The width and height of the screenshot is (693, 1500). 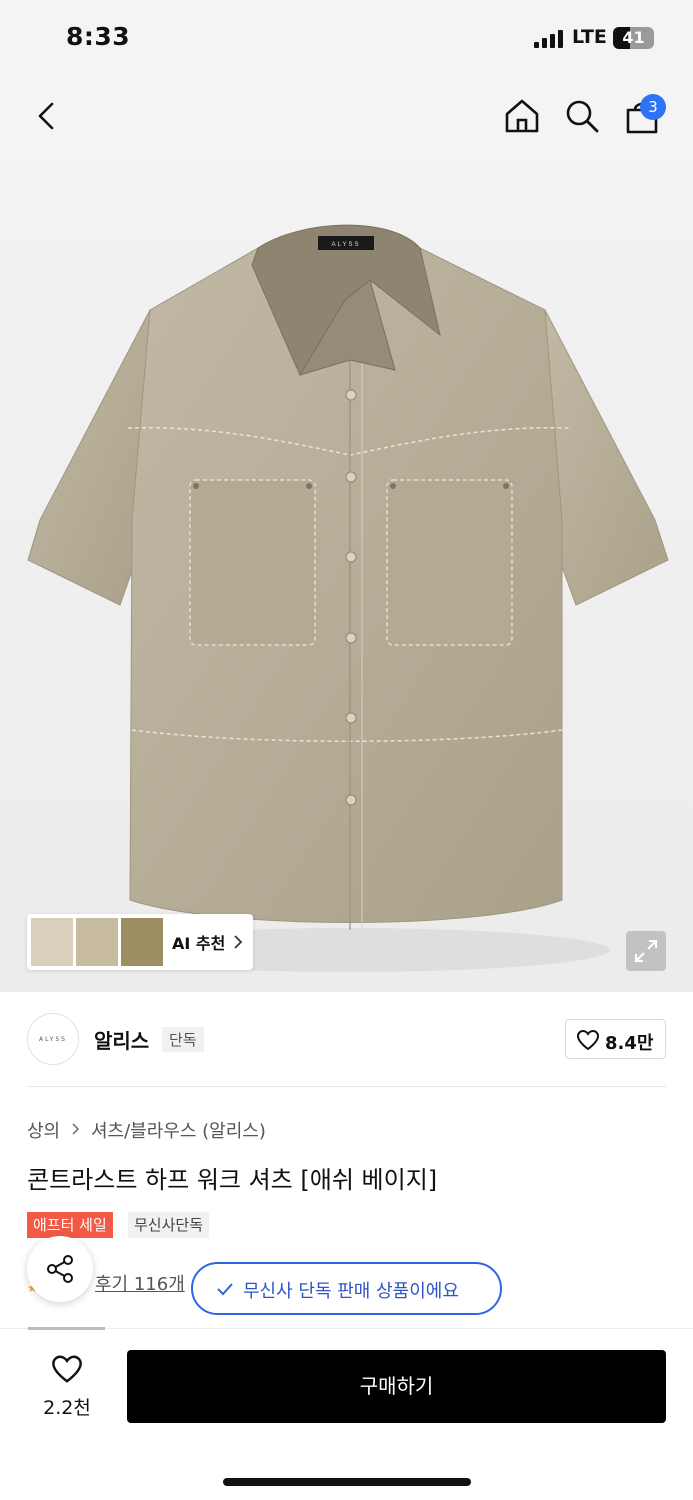 What do you see at coordinates (346, 245) in the screenshot?
I see `collar-label: ALYSS` at bounding box center [346, 245].